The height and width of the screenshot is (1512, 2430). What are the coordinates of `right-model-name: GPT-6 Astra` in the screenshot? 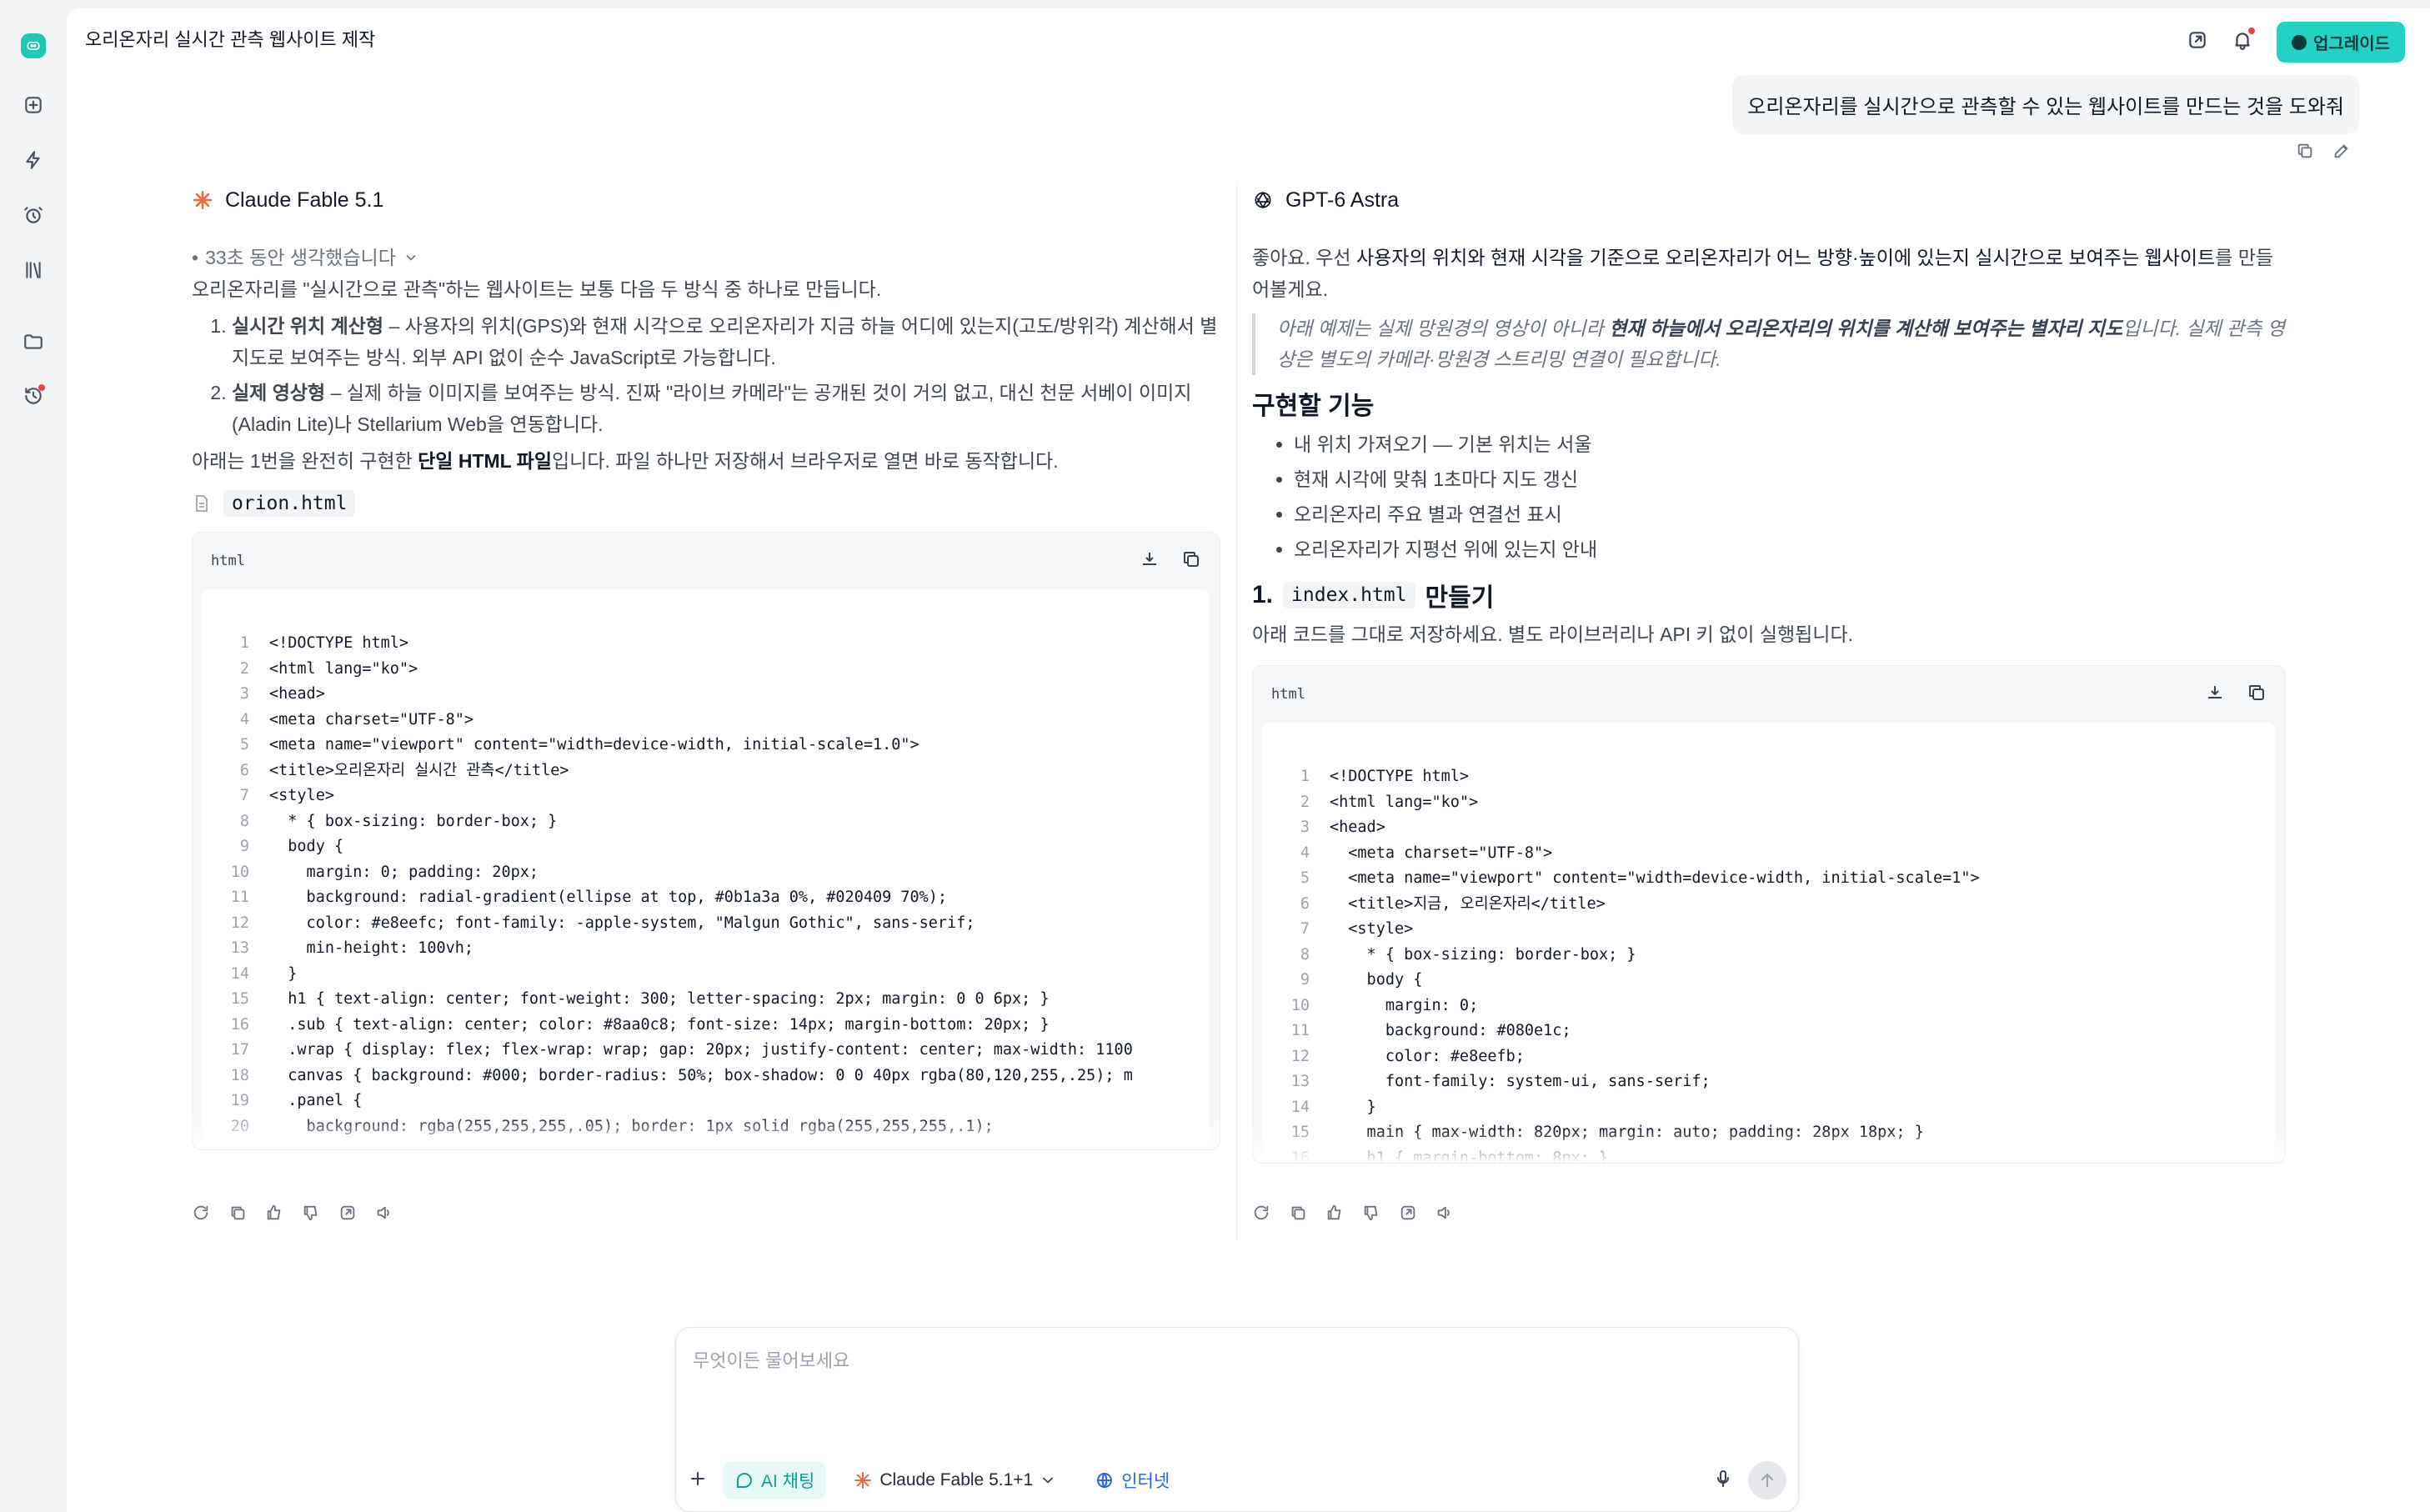 It's located at (1342, 200).